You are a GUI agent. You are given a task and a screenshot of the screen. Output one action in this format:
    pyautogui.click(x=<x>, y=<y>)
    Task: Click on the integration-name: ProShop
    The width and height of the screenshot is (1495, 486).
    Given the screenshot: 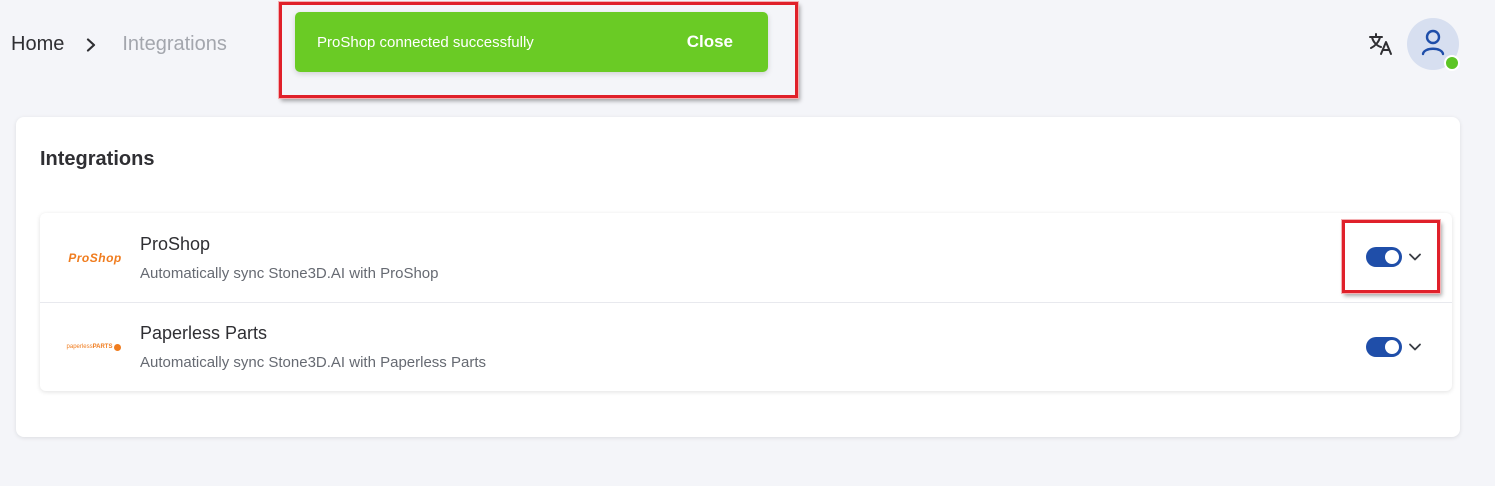 What is the action you would take?
    pyautogui.click(x=175, y=243)
    